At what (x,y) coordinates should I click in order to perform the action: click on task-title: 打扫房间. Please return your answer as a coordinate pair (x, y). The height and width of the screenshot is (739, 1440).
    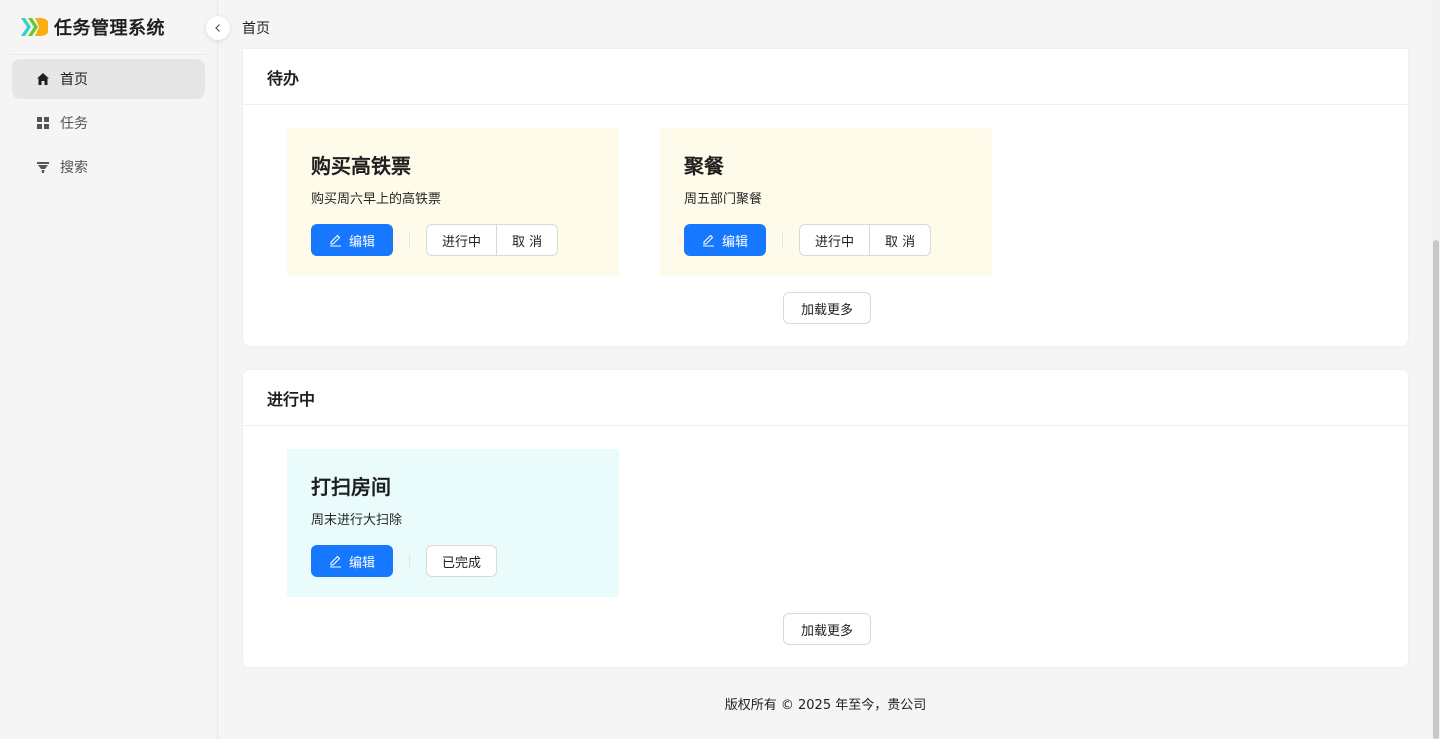
    Looking at the image, I should click on (351, 487).